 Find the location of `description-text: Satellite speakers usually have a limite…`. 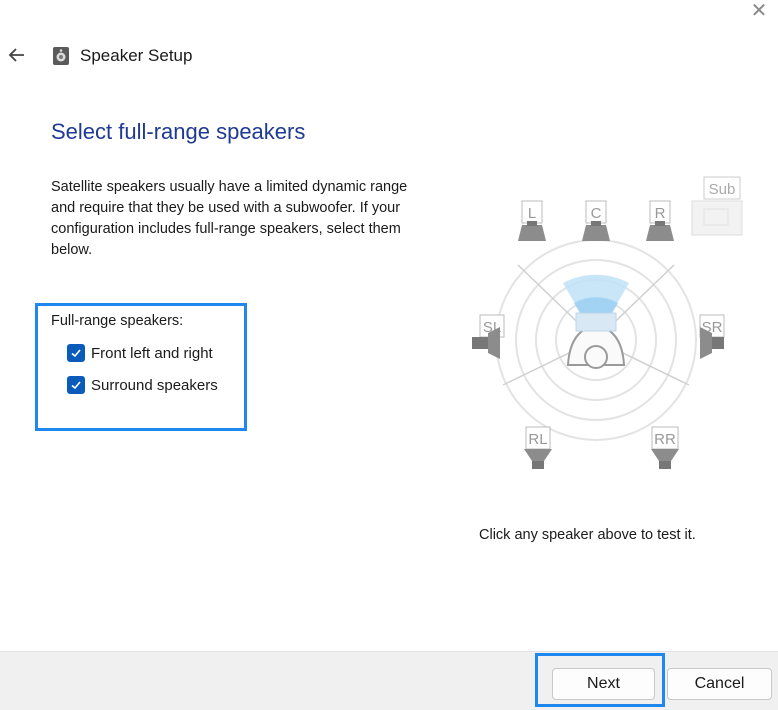

description-text: Satellite speakers usually have a limite… is located at coordinates (229, 218).